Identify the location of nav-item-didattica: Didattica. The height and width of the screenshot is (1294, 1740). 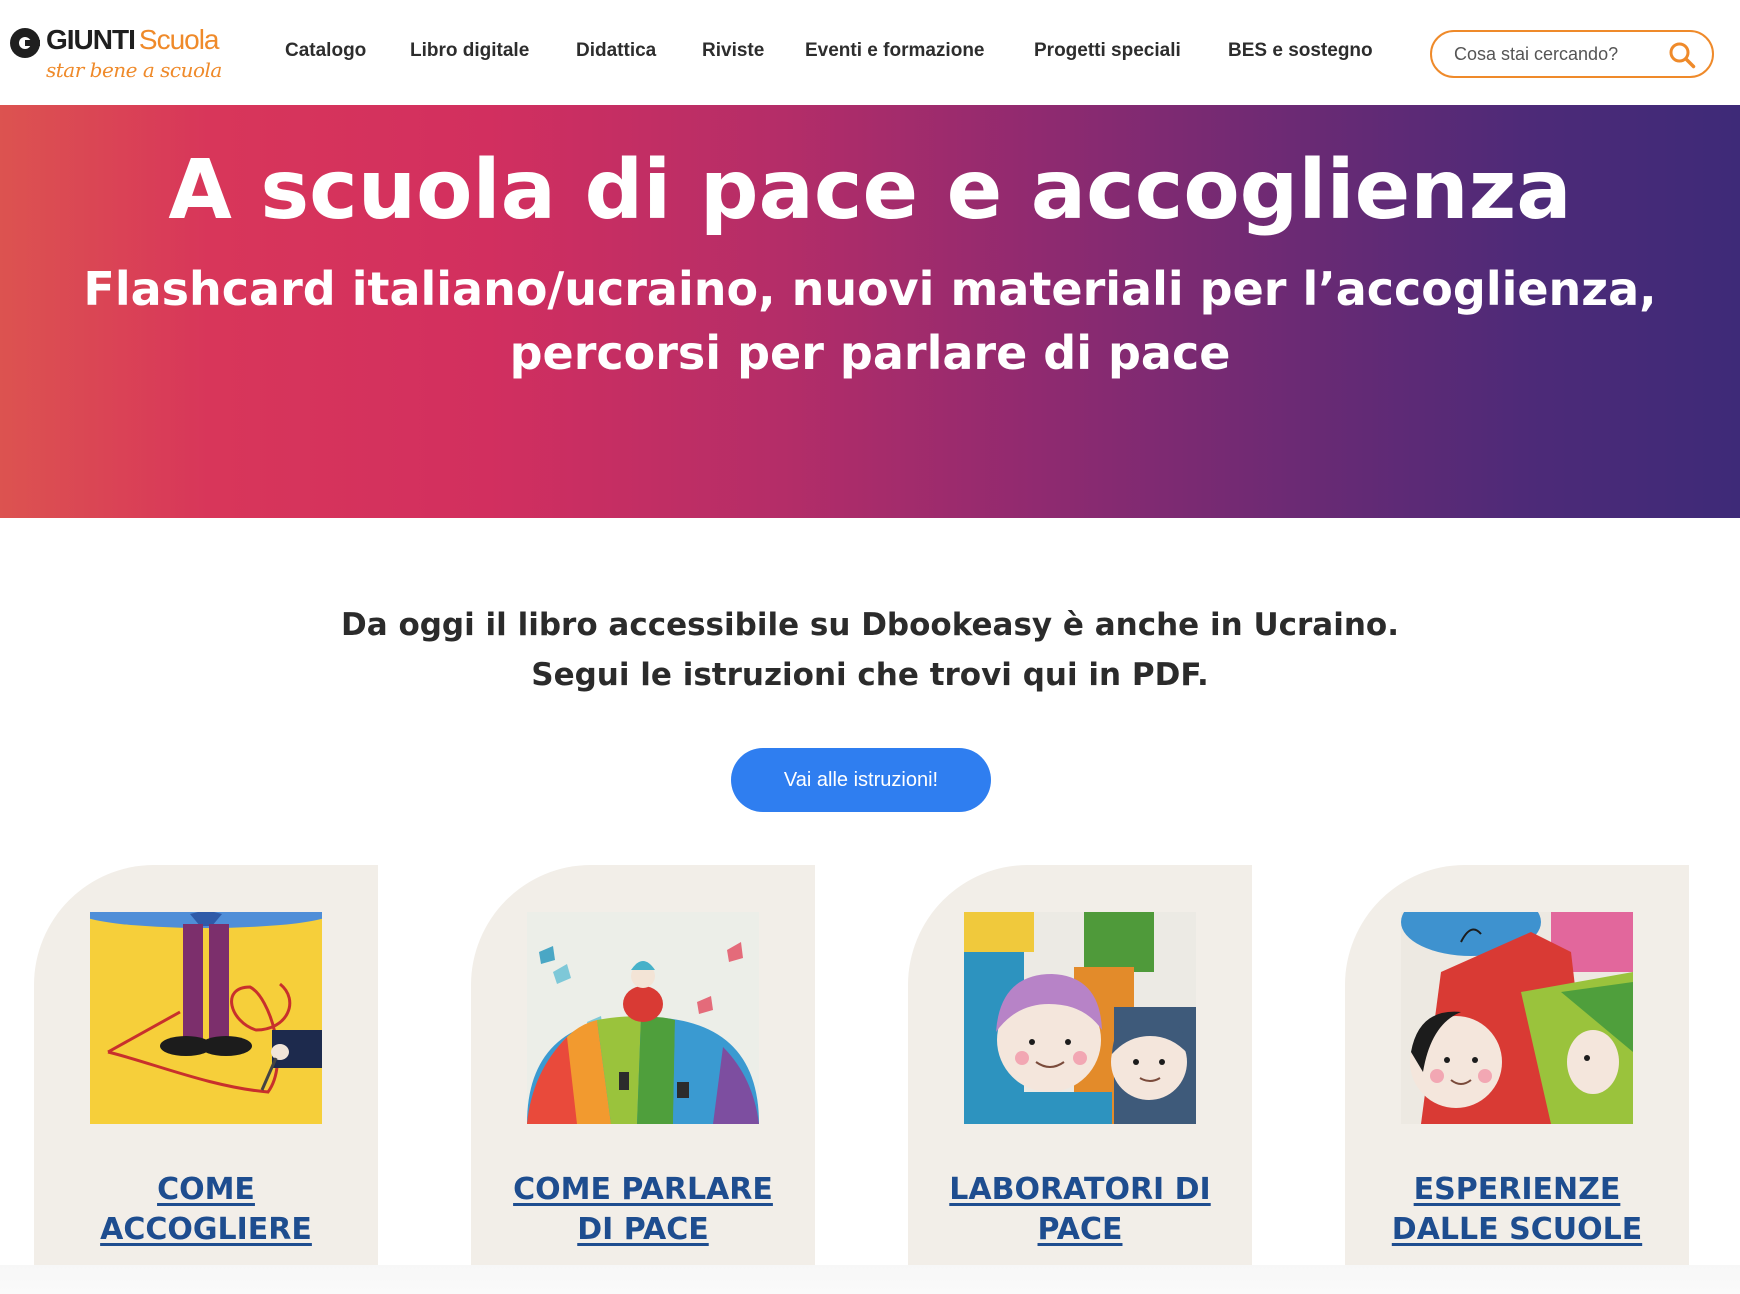
(616, 51).